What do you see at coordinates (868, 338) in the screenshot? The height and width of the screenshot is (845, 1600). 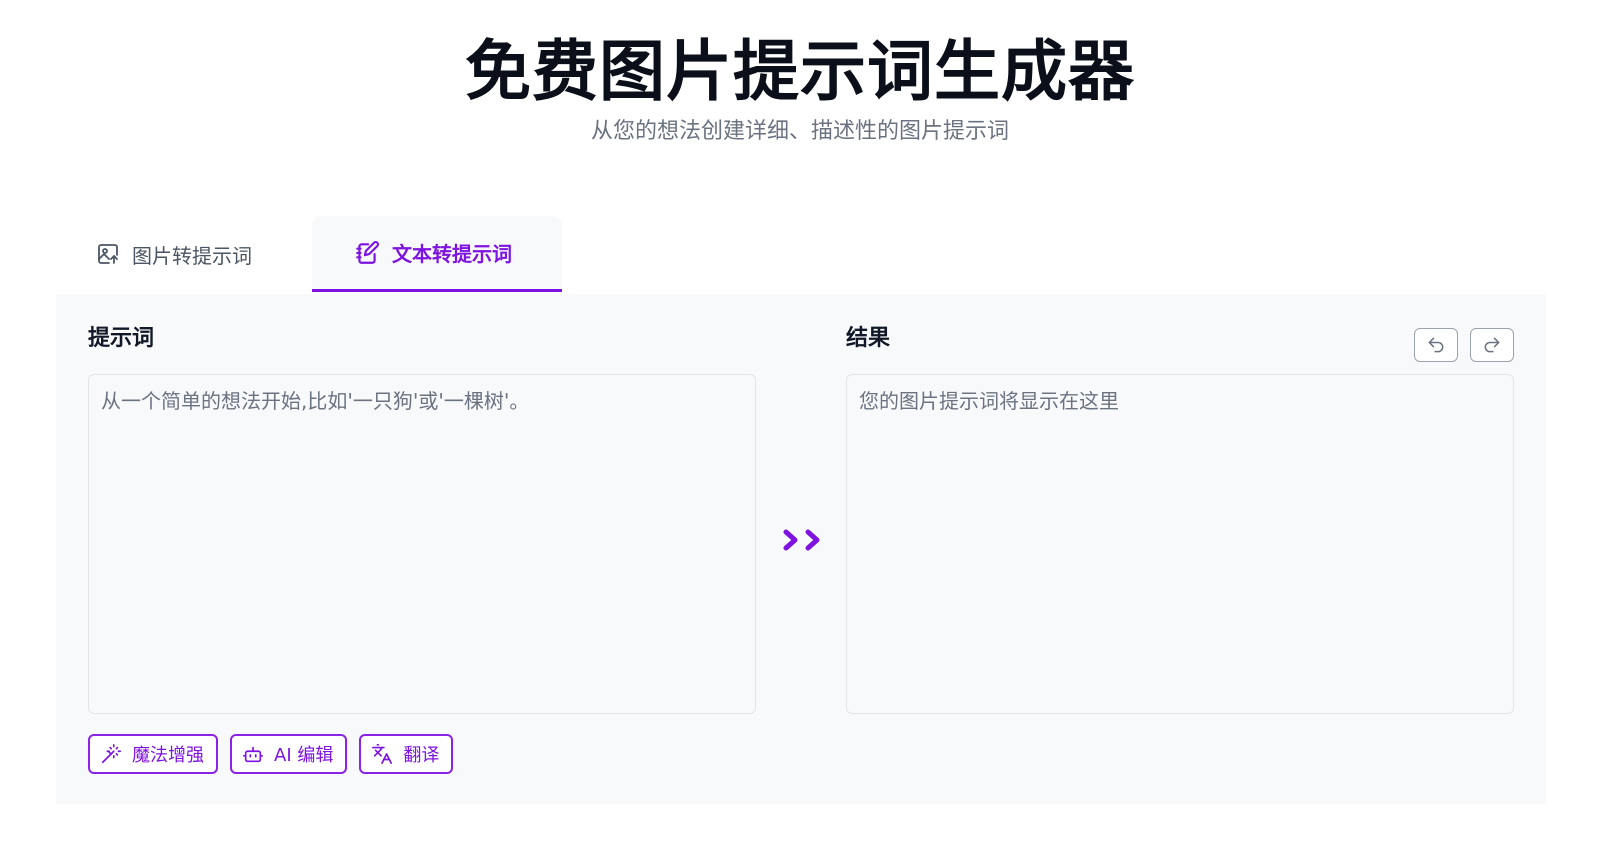 I see `result-label: 结果` at bounding box center [868, 338].